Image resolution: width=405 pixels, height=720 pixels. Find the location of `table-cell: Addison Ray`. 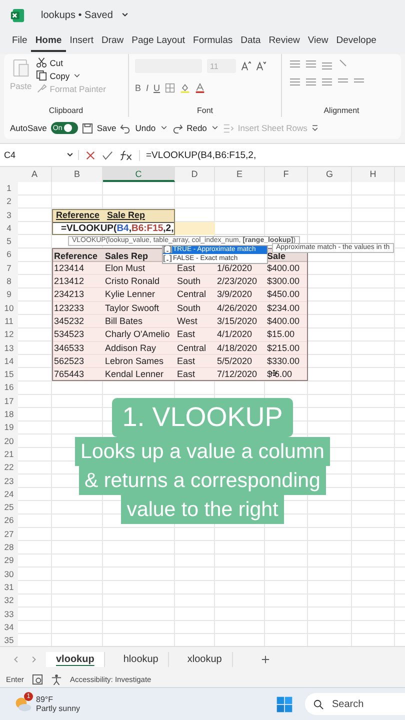

table-cell: Addison Ray is located at coordinates (139, 348).